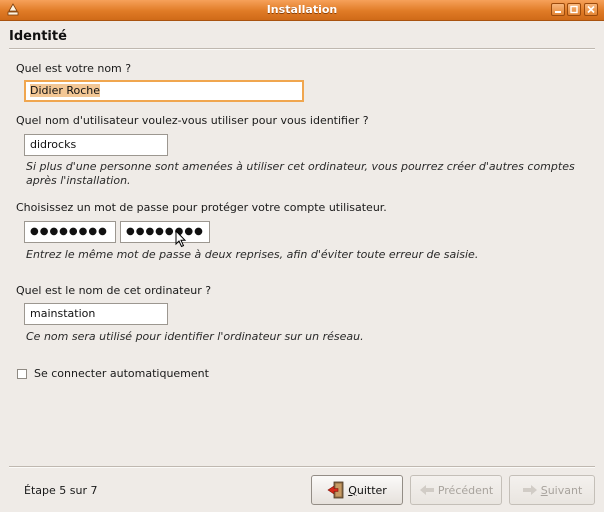  What do you see at coordinates (529, 490) in the screenshot?
I see `forward-arrow-icon` at bounding box center [529, 490].